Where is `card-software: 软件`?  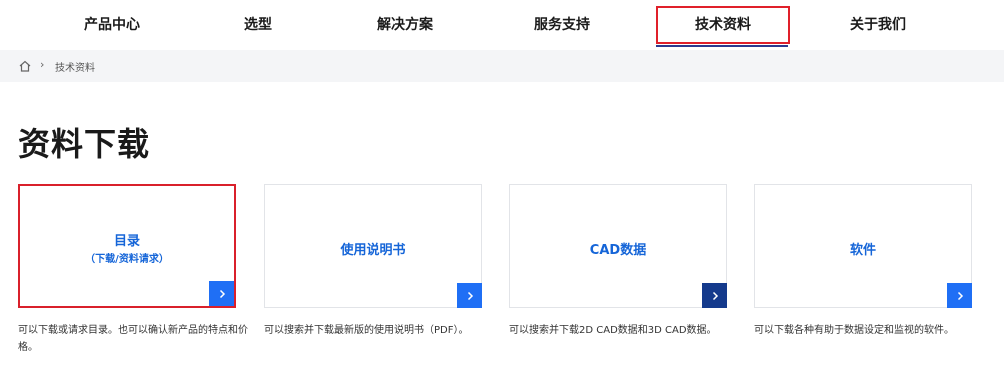 card-software: 软件 is located at coordinates (863, 246).